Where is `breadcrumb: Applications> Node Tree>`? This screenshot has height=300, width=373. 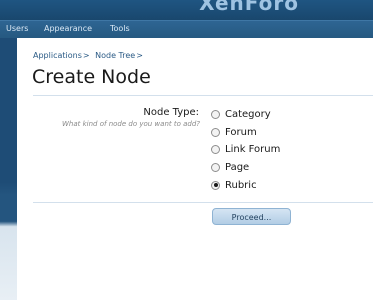 breadcrumb: Applications> Node Tree> is located at coordinates (89, 55).